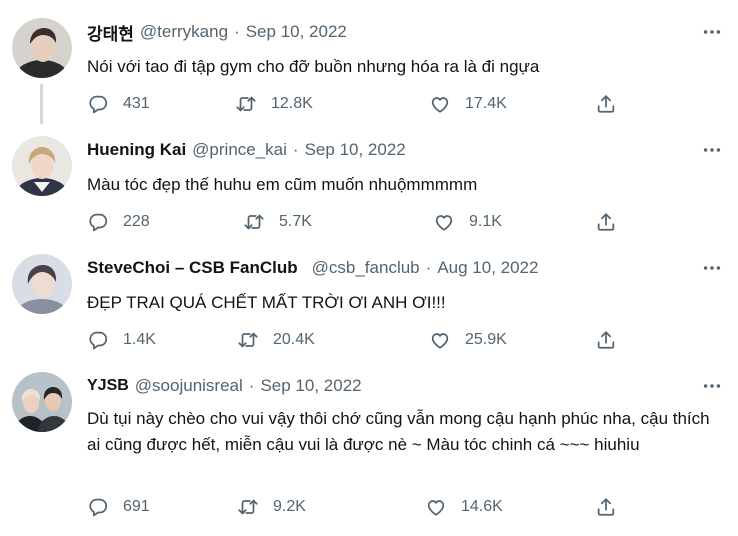 The width and height of the screenshot is (738, 536). Describe the element at coordinates (118, 222) in the screenshot. I see `reply-button: 228` at that location.